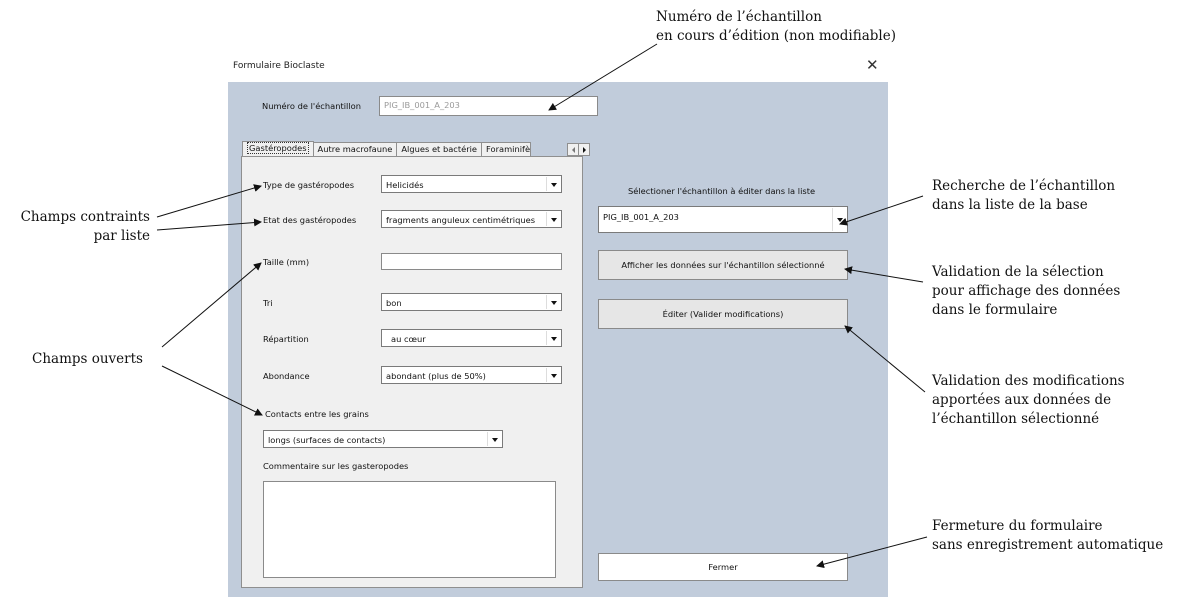 The width and height of the screenshot is (1183, 597). Describe the element at coordinates (268, 303) in the screenshot. I see `tri-label: Tri` at that location.